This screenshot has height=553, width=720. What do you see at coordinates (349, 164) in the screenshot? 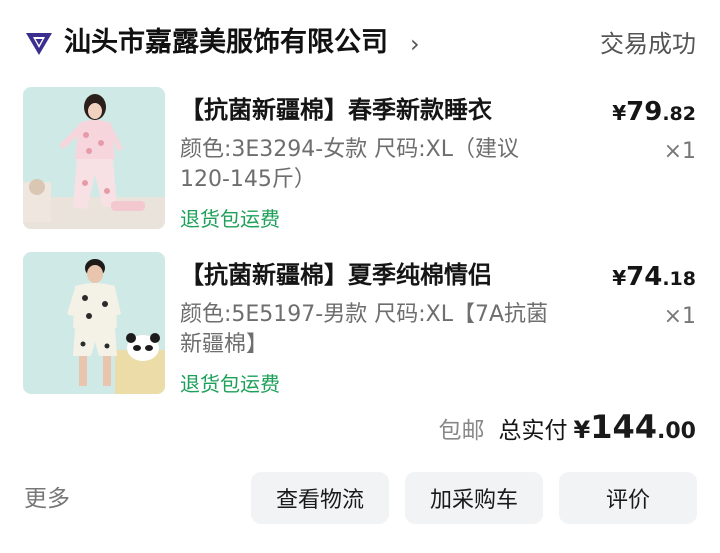
I see `product-spec: 颜色:3E3294-女款 尺码:XL（建议120-145斤）` at bounding box center [349, 164].